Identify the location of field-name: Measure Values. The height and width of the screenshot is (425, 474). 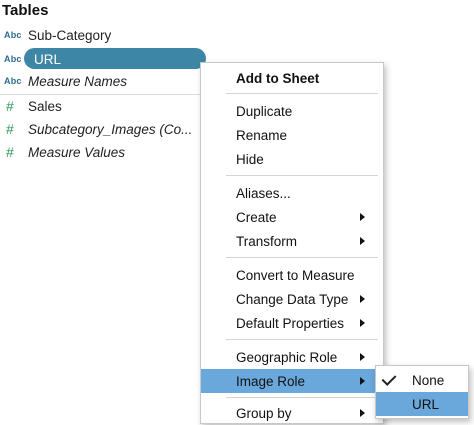
(77, 152).